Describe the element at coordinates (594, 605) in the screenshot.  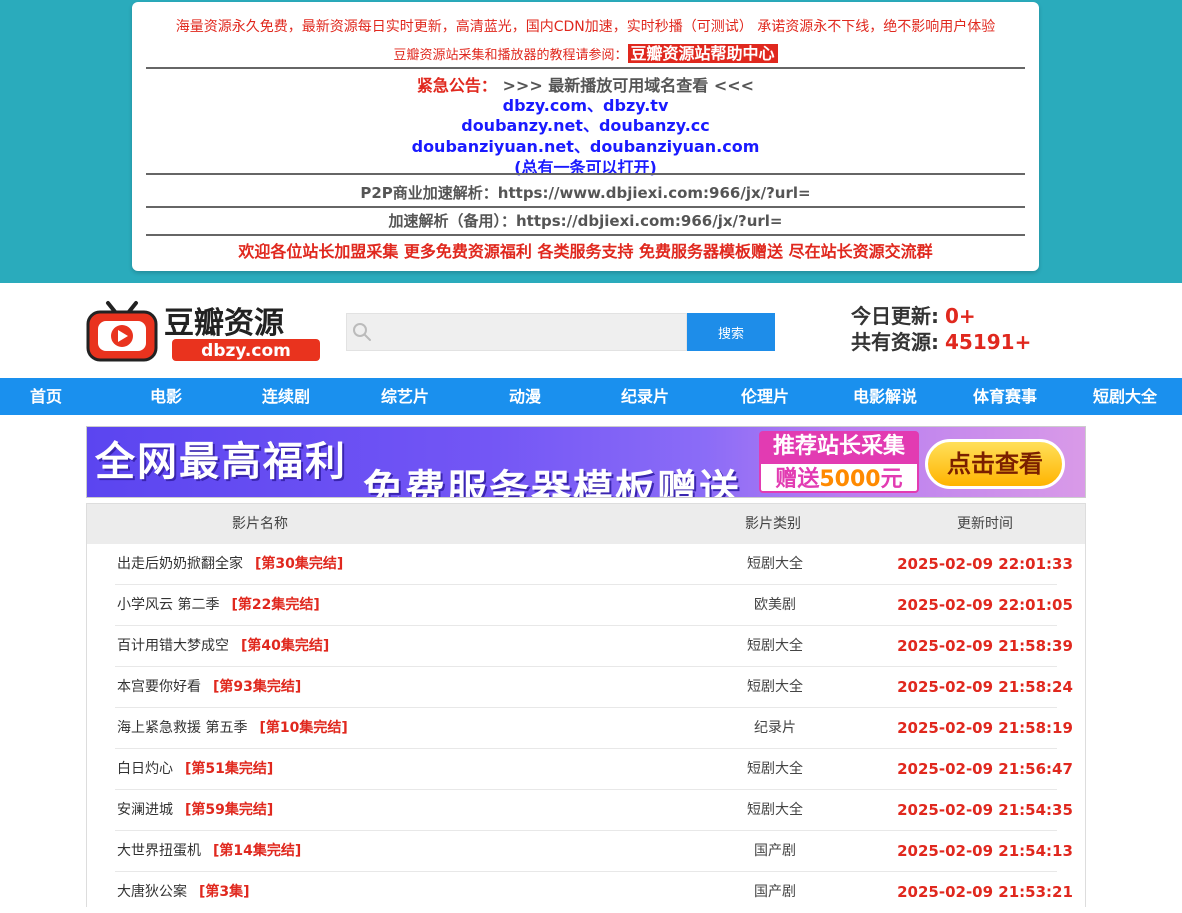
I see `table-row: 小学风云 第二季 [第22集完结] 欧美剧 2025-02-09 22:01:05` at that location.